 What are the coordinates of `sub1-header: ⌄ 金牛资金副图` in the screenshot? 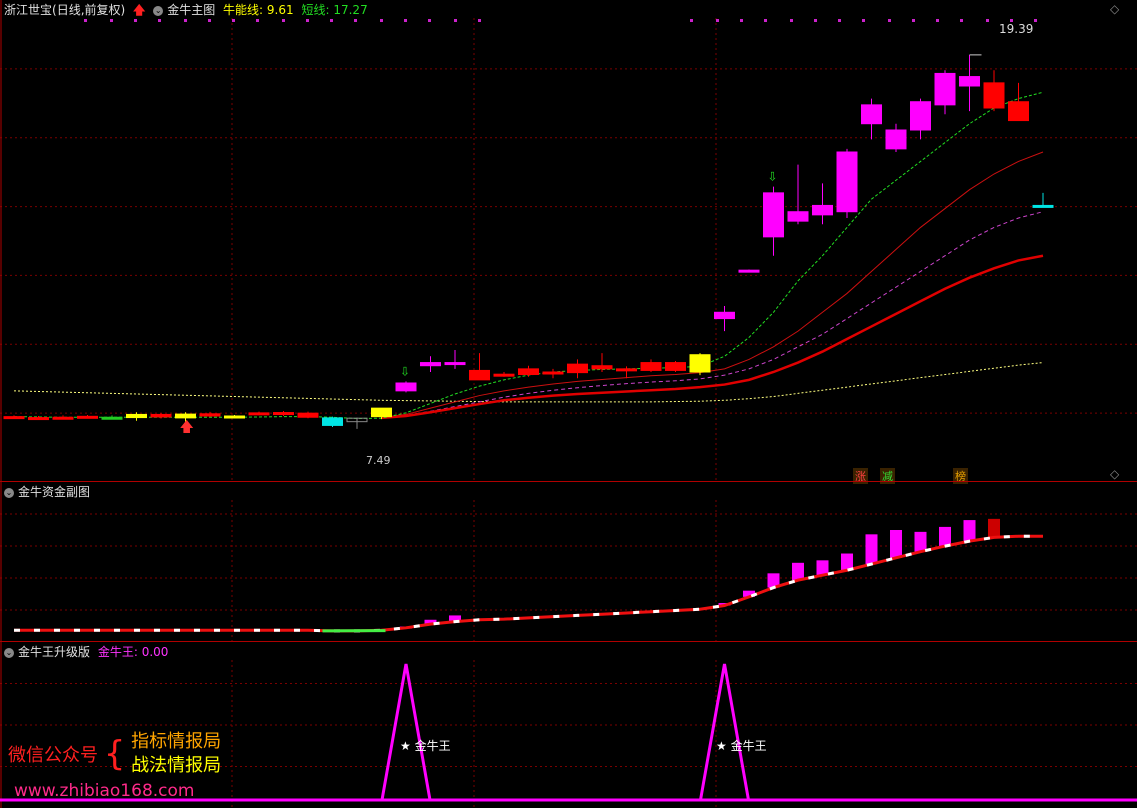 It's located at (49, 492).